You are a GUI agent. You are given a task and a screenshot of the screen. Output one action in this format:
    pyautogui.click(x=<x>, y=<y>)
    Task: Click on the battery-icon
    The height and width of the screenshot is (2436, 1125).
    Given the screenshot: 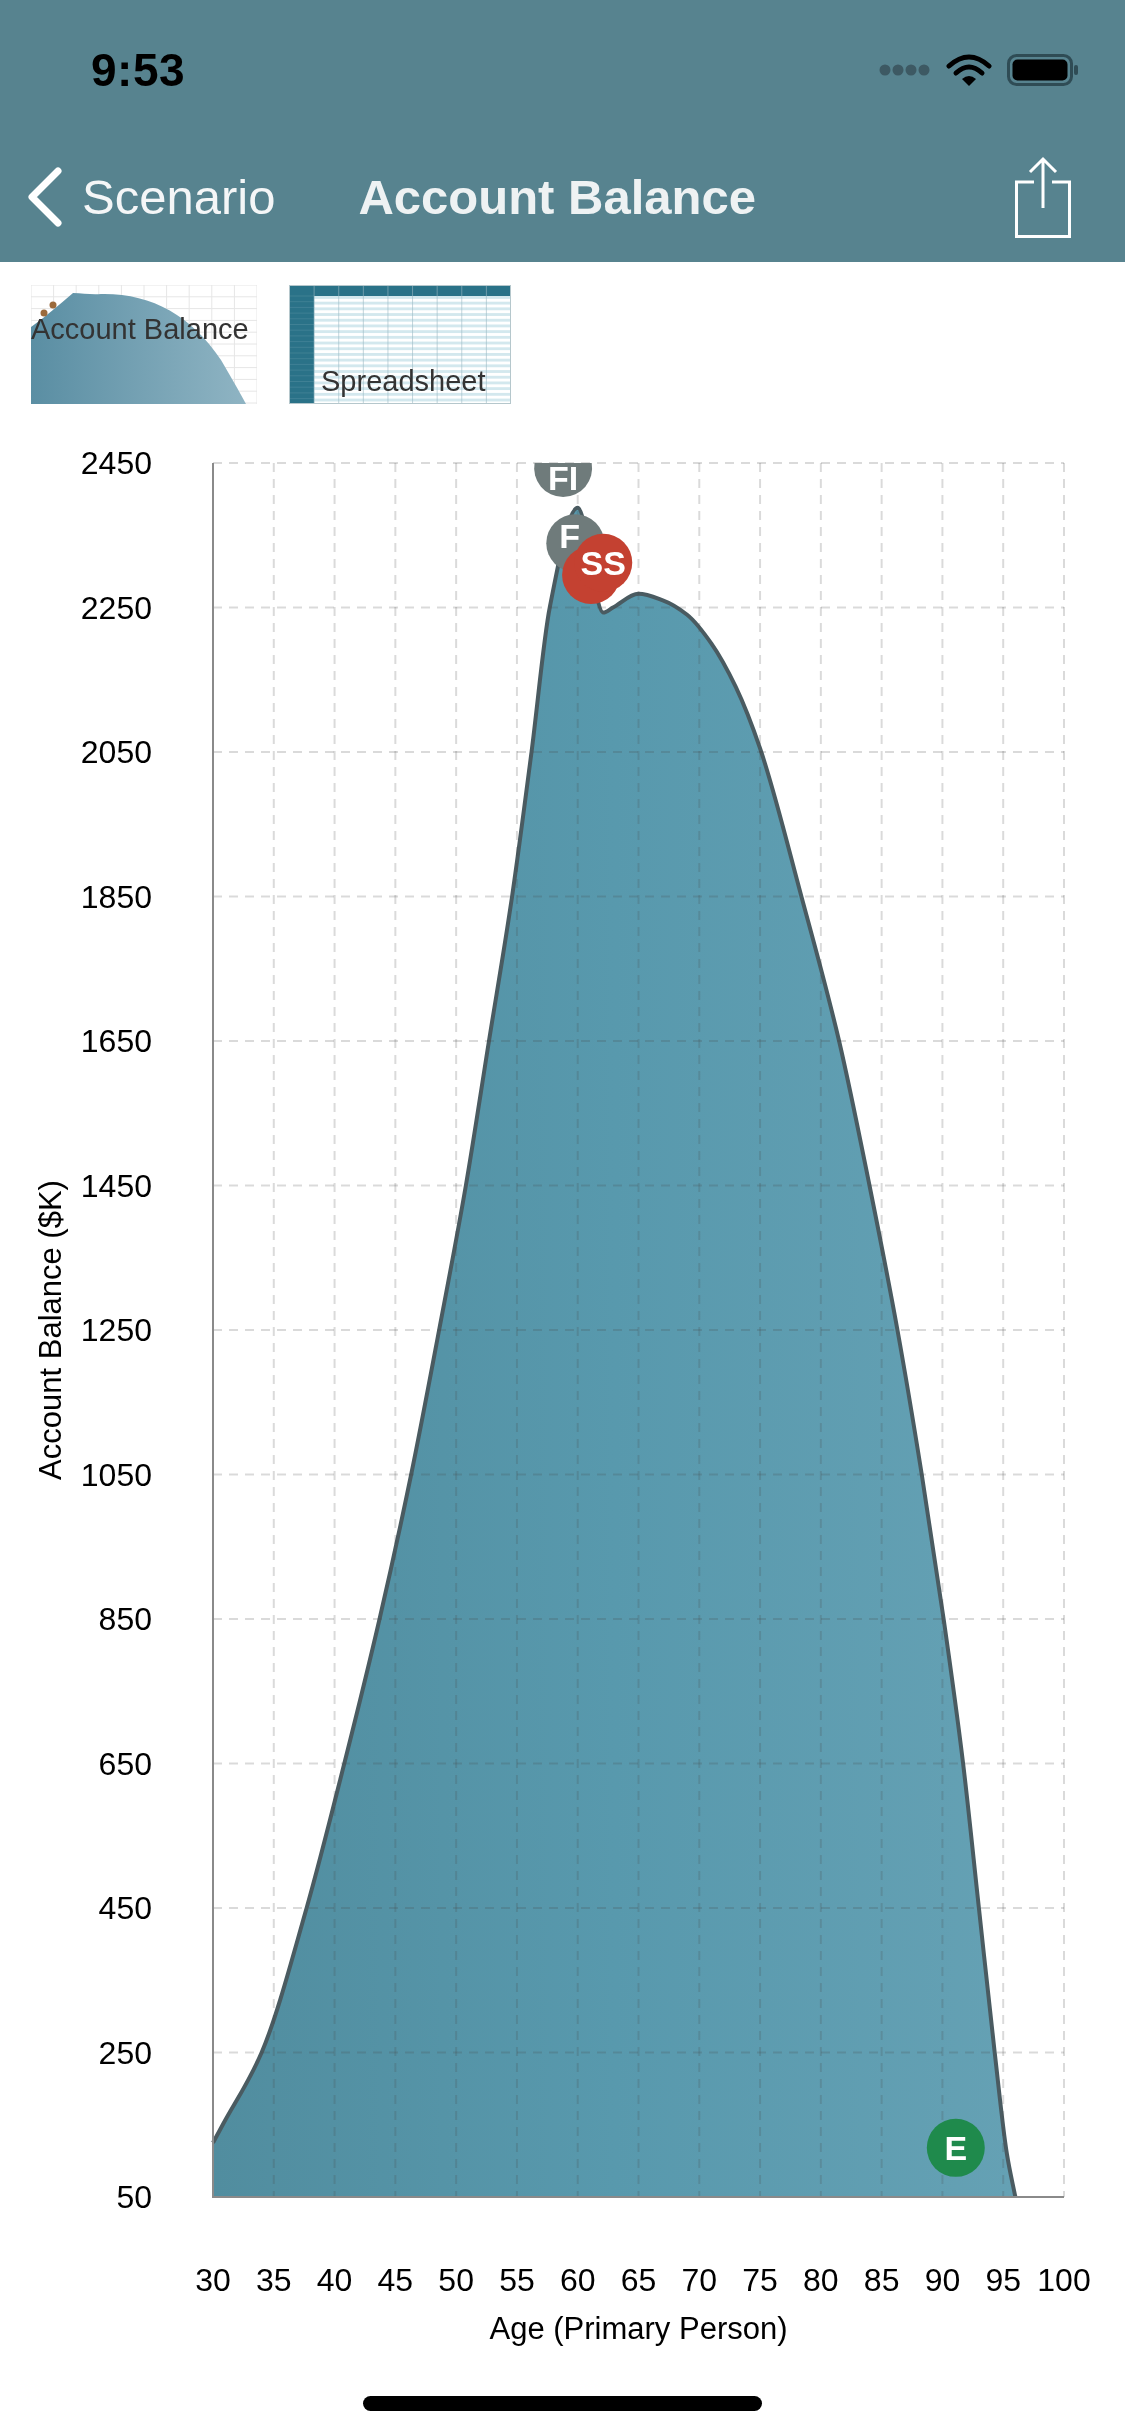 What is the action you would take?
    pyautogui.click(x=1043, y=70)
    